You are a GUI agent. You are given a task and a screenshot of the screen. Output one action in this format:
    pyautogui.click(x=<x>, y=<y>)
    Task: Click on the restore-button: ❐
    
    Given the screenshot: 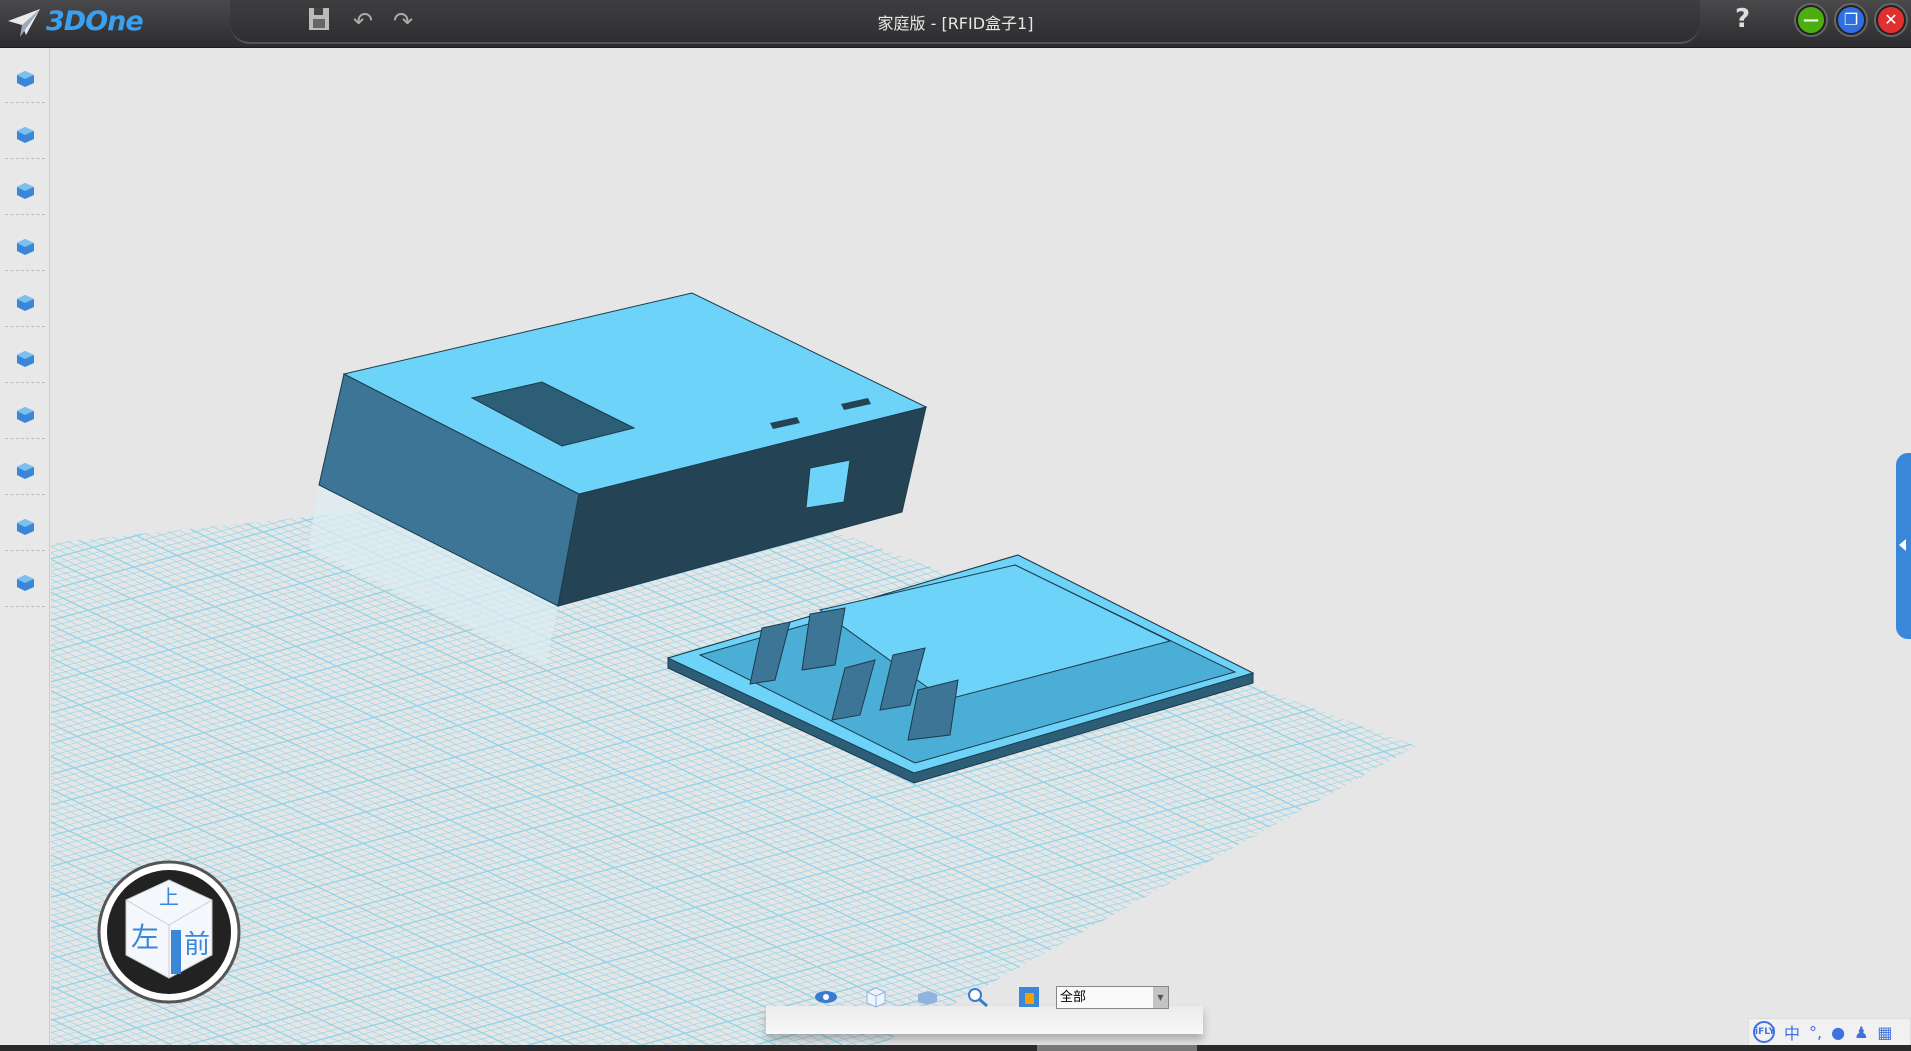 What is the action you would take?
    pyautogui.click(x=1851, y=20)
    